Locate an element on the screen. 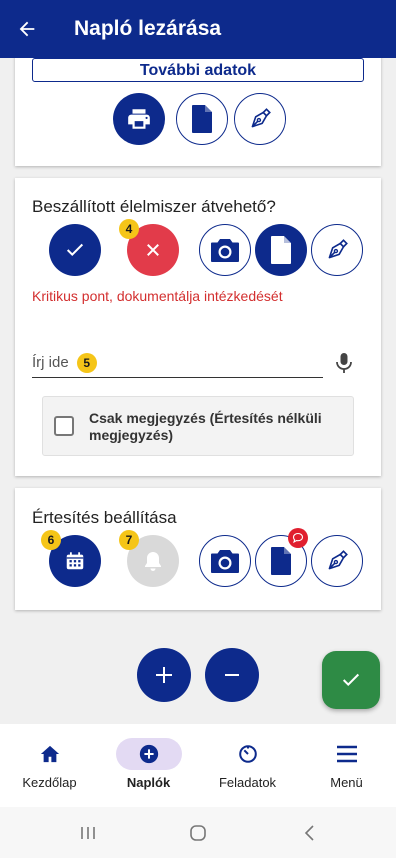 The height and width of the screenshot is (858, 396). plus-icon is located at coordinates (164, 675).